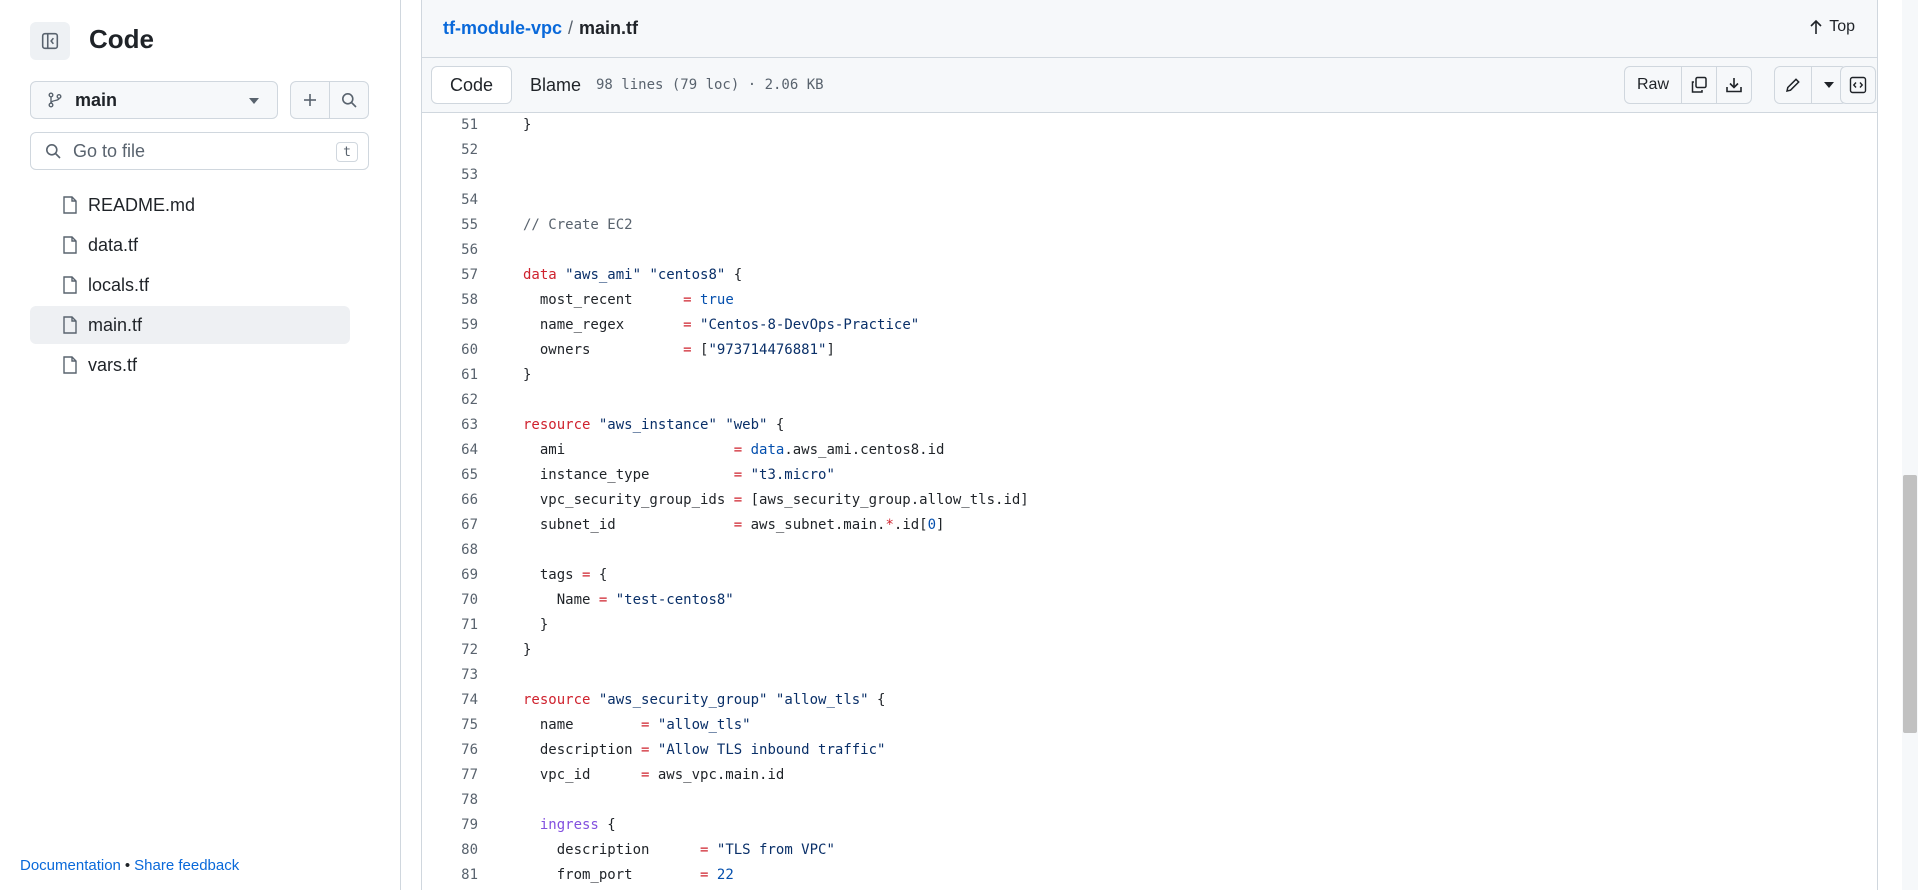 The height and width of the screenshot is (890, 1918). What do you see at coordinates (612, 875) in the screenshot?
I see `code-token: from_port` at bounding box center [612, 875].